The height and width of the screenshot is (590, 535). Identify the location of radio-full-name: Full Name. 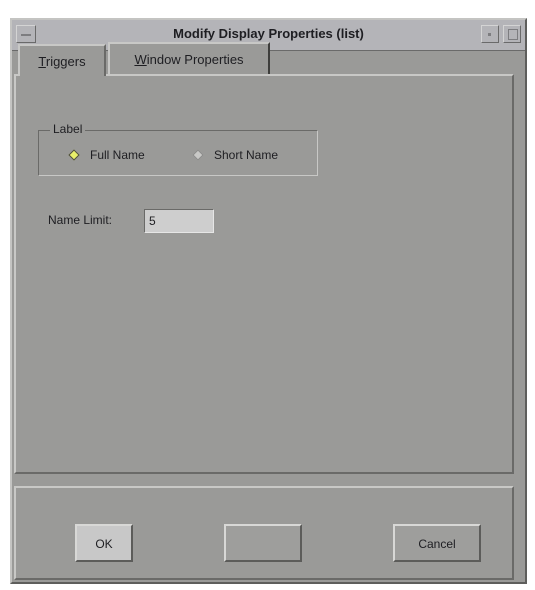
(124, 156).